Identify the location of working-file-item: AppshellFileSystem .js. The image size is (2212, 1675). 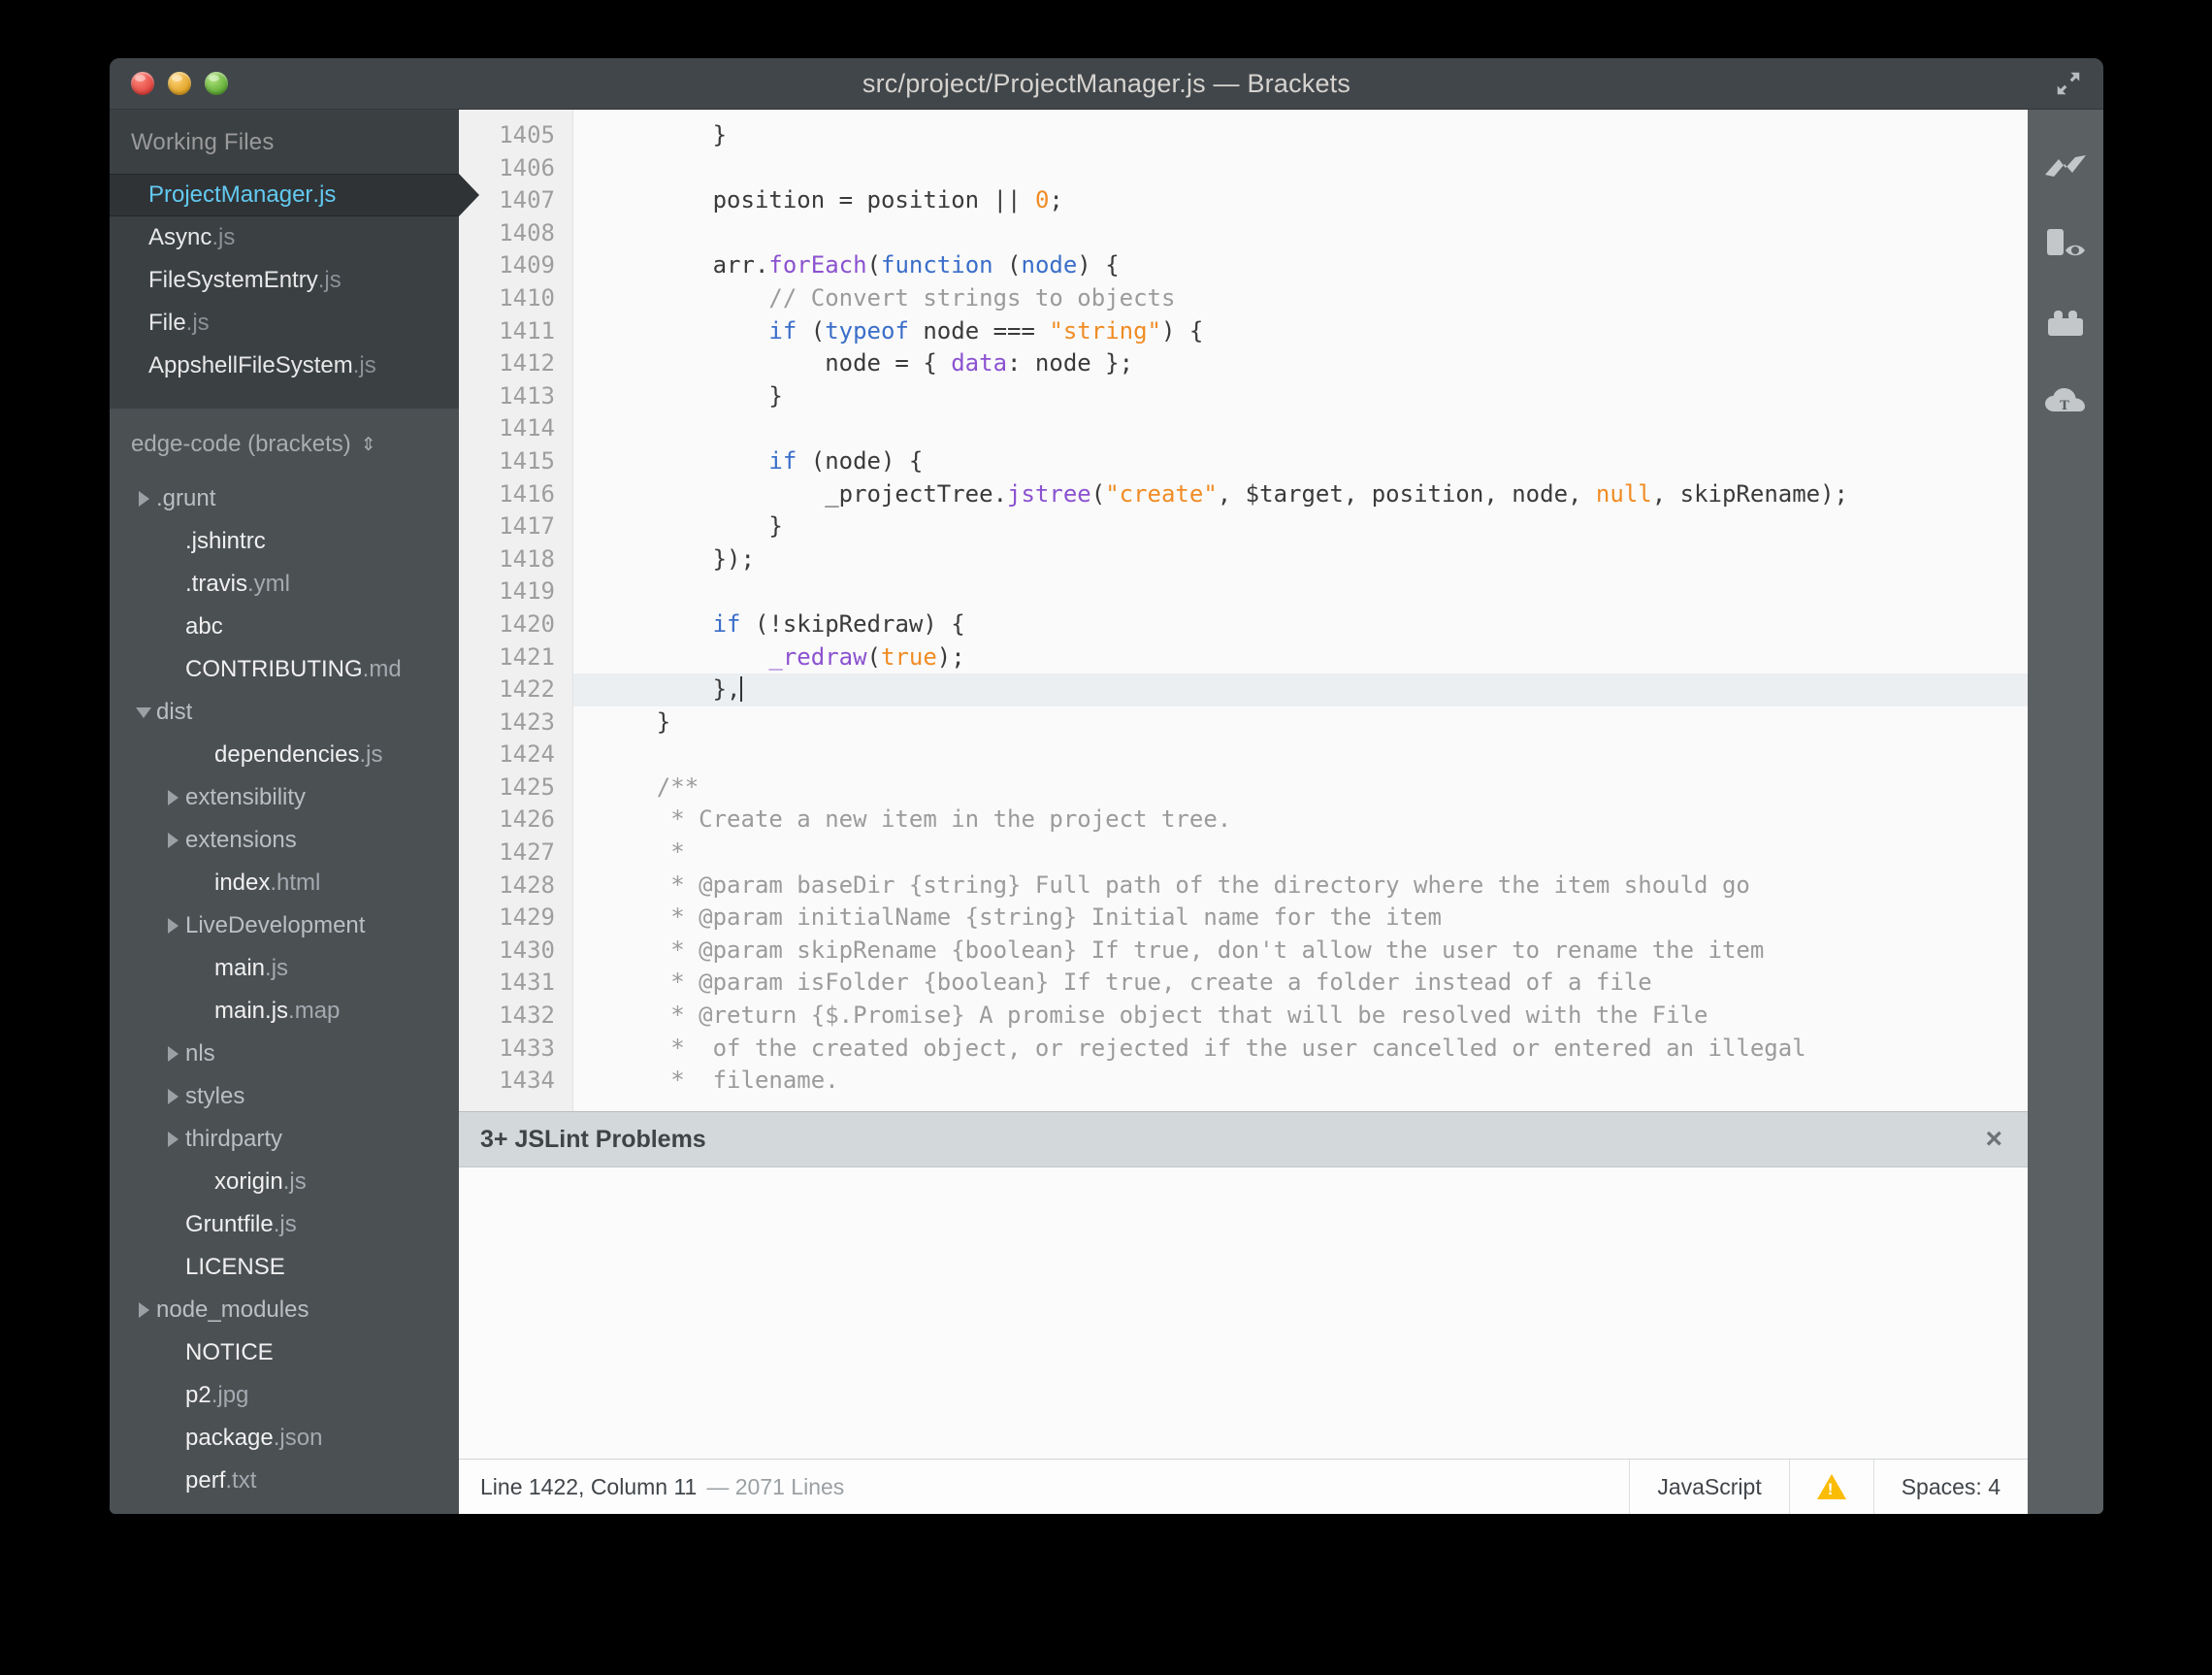
(284, 366).